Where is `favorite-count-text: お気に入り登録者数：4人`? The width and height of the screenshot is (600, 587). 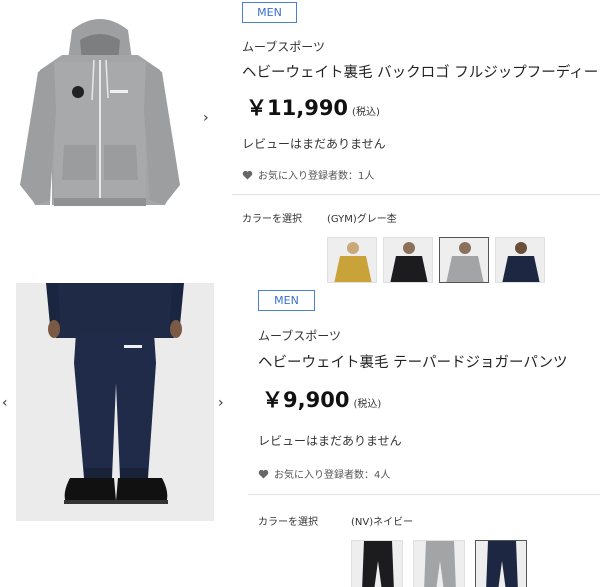 favorite-count-text: お気に入り登録者数：4人 is located at coordinates (332, 475).